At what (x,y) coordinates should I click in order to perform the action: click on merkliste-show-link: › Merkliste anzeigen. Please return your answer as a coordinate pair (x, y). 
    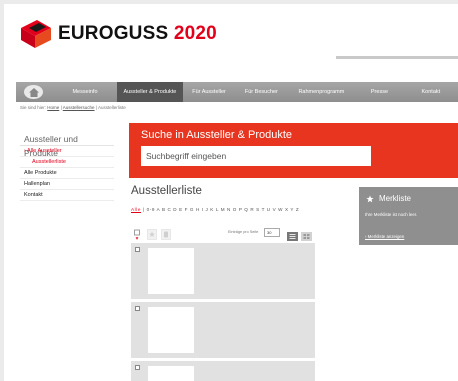
    Looking at the image, I should click on (384, 236).